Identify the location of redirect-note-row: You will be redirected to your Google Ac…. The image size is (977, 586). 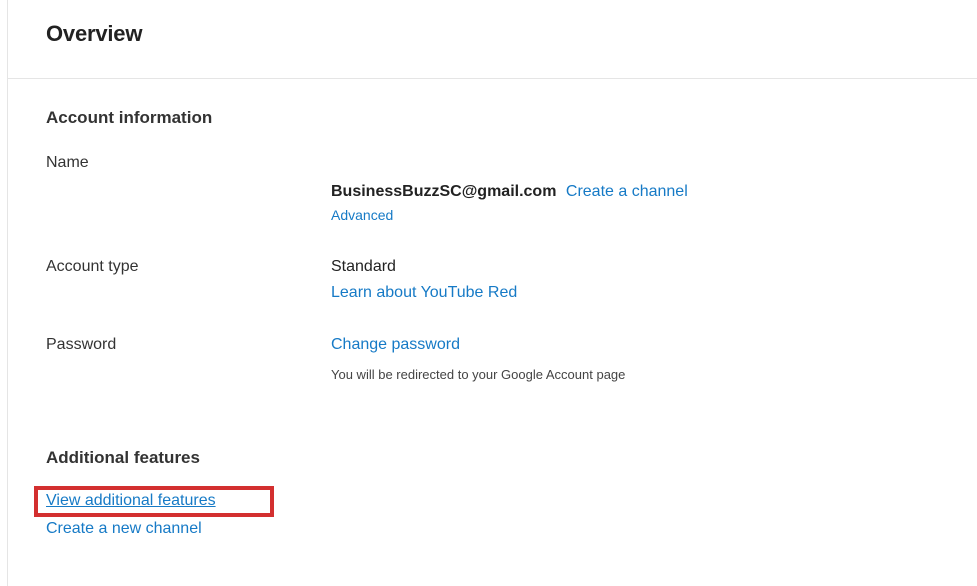
(478, 375).